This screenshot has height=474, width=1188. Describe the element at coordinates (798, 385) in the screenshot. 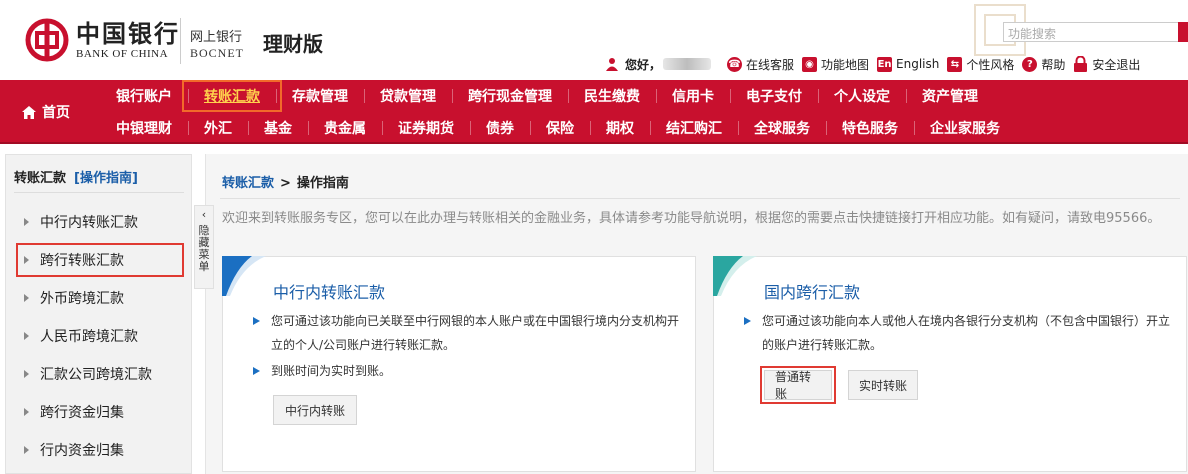

I see `normal-transfer-button: 普通转账` at that location.